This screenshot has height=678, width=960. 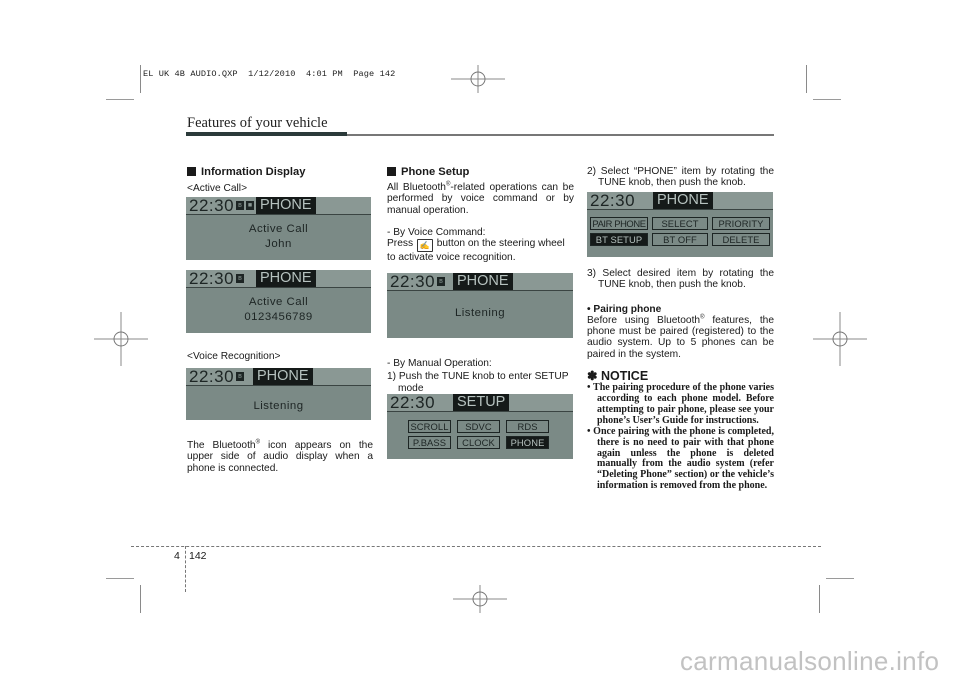 What do you see at coordinates (250, 205) in the screenshot?
I see `phone-battery-icon: ■` at bounding box center [250, 205].